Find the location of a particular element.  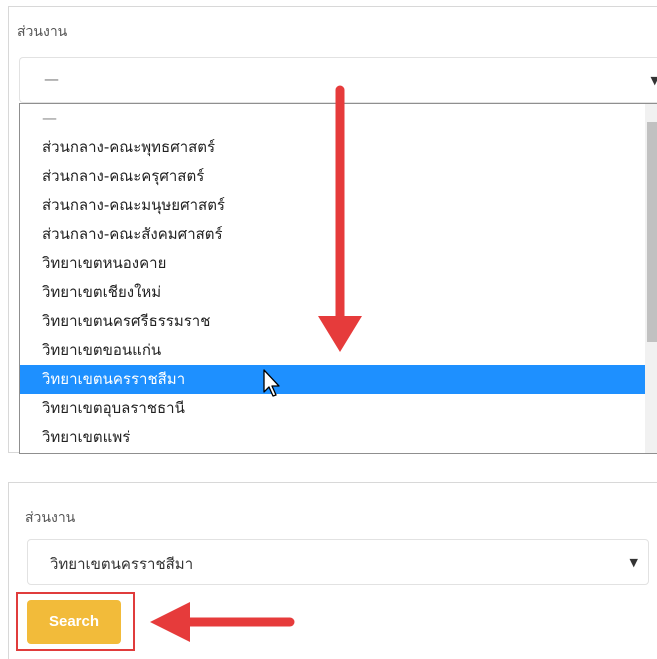

search-button: Search is located at coordinates (74, 622).